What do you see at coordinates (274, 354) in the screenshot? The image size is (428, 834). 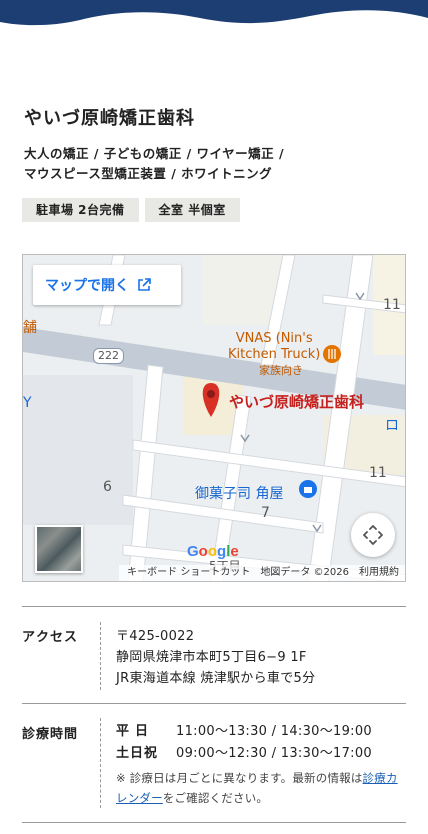 I see `vnas-line-2: Kitchen Truck)` at bounding box center [274, 354].